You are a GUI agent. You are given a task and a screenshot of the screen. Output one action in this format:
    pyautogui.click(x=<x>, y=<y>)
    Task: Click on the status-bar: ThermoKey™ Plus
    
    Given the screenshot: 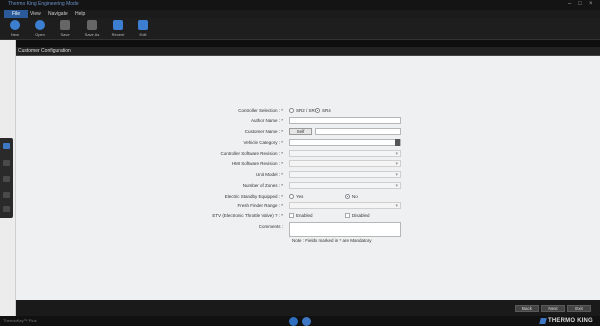 What is the action you would take?
    pyautogui.click(x=300, y=321)
    